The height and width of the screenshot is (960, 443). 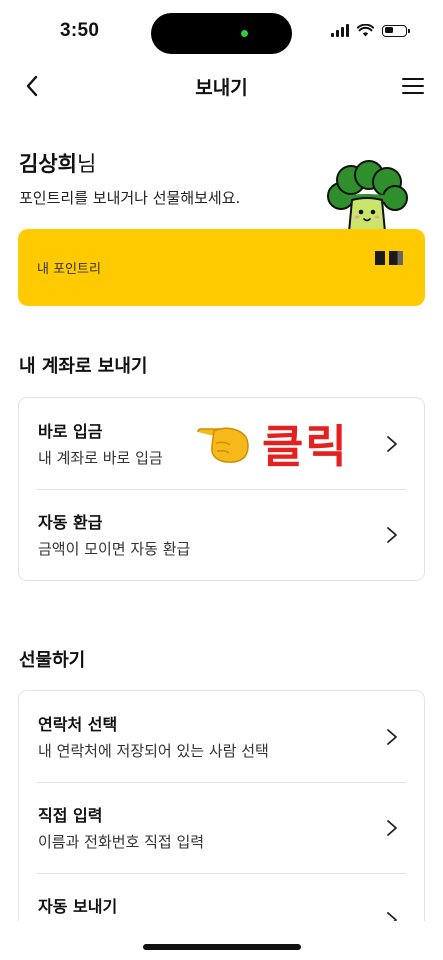 I want to click on dynamic-island, so click(x=221, y=33).